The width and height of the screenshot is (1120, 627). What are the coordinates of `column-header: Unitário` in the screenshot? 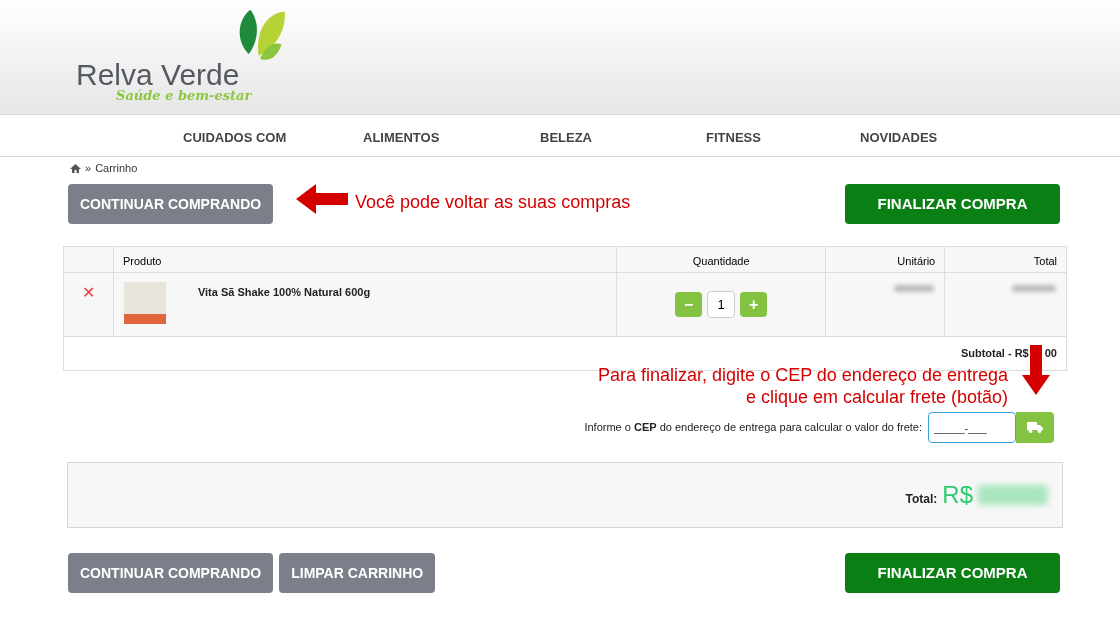 It's located at (886, 259).